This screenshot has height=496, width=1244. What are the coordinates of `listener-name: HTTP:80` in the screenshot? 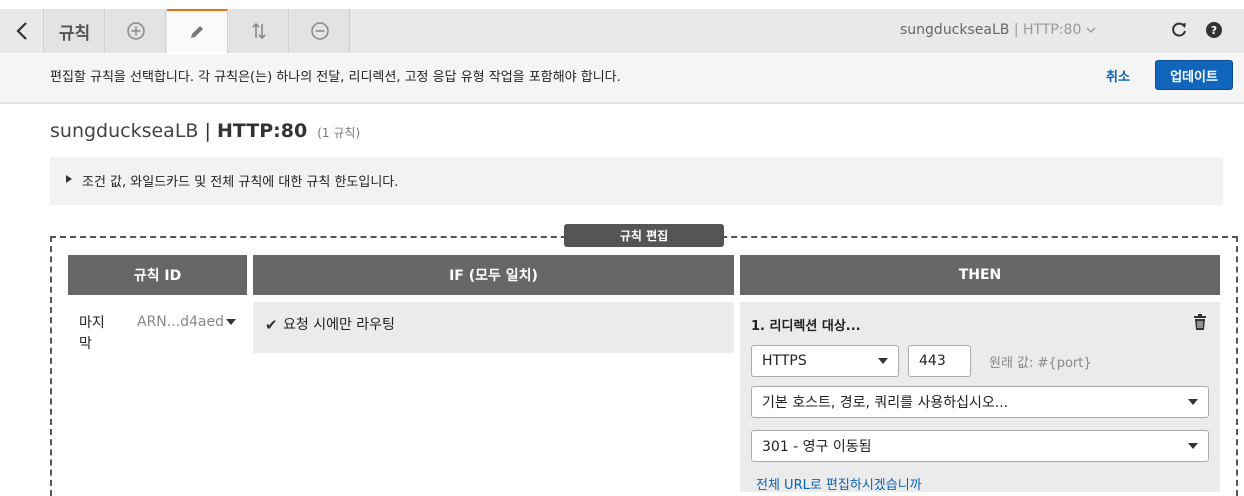 It's located at (1052, 30).